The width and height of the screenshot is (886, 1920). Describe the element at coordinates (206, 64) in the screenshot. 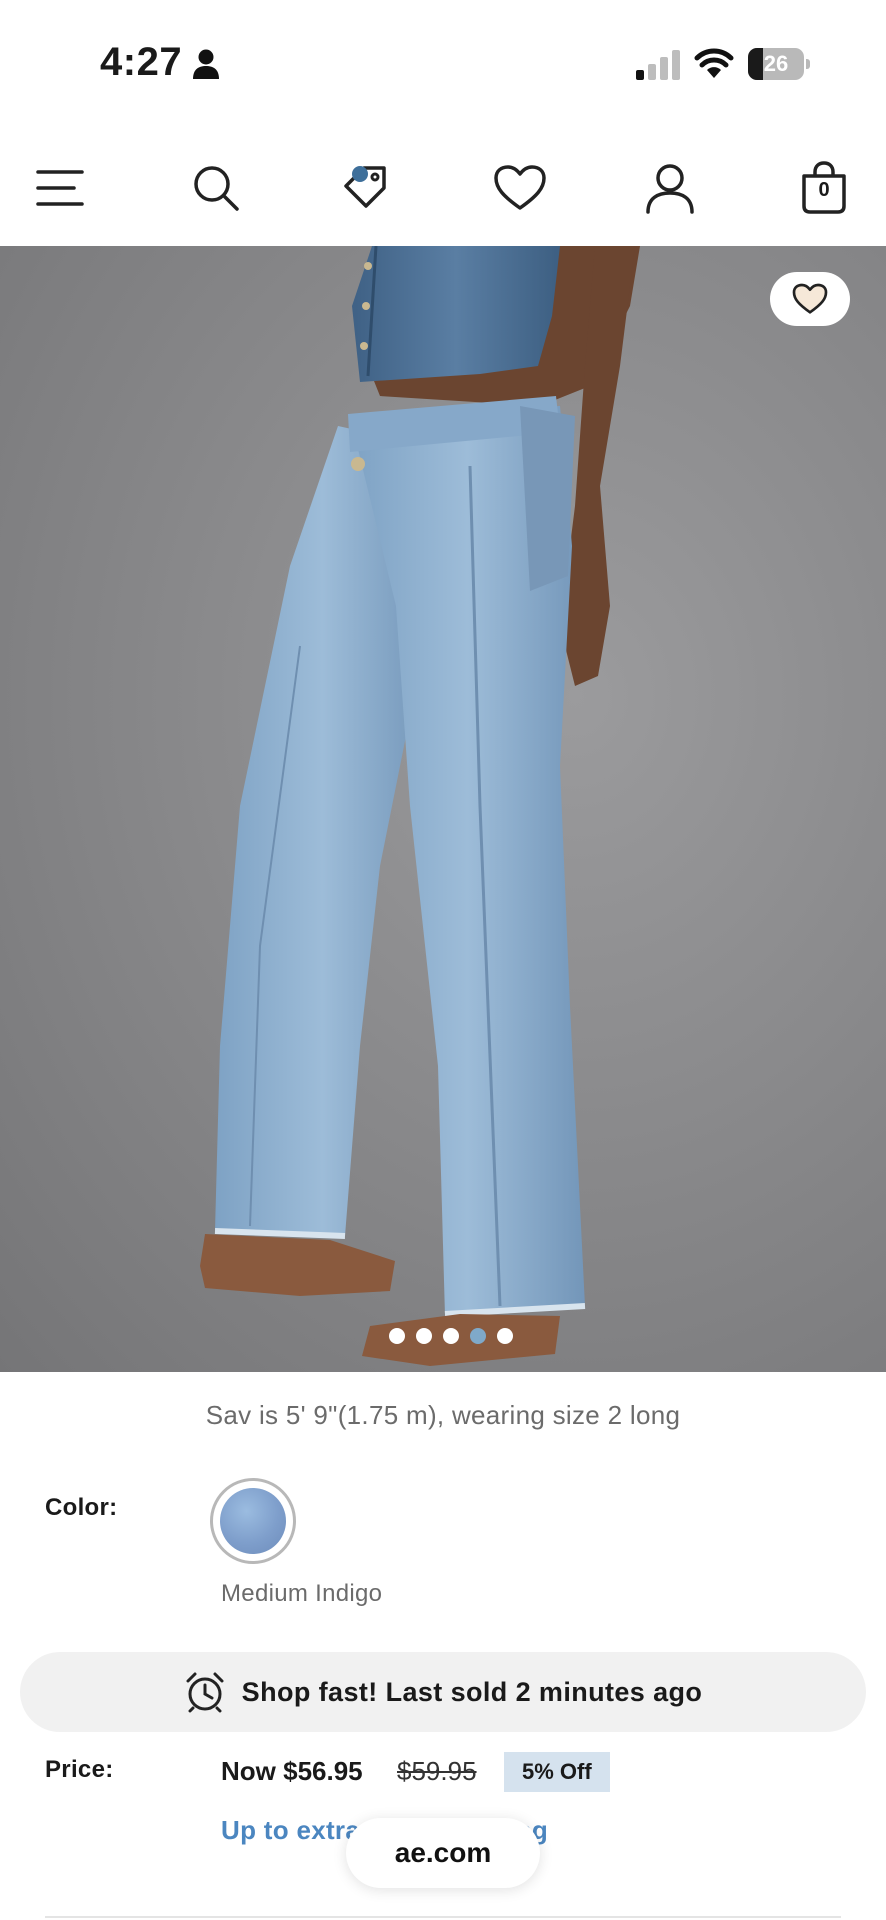

I see `person-icon` at that location.